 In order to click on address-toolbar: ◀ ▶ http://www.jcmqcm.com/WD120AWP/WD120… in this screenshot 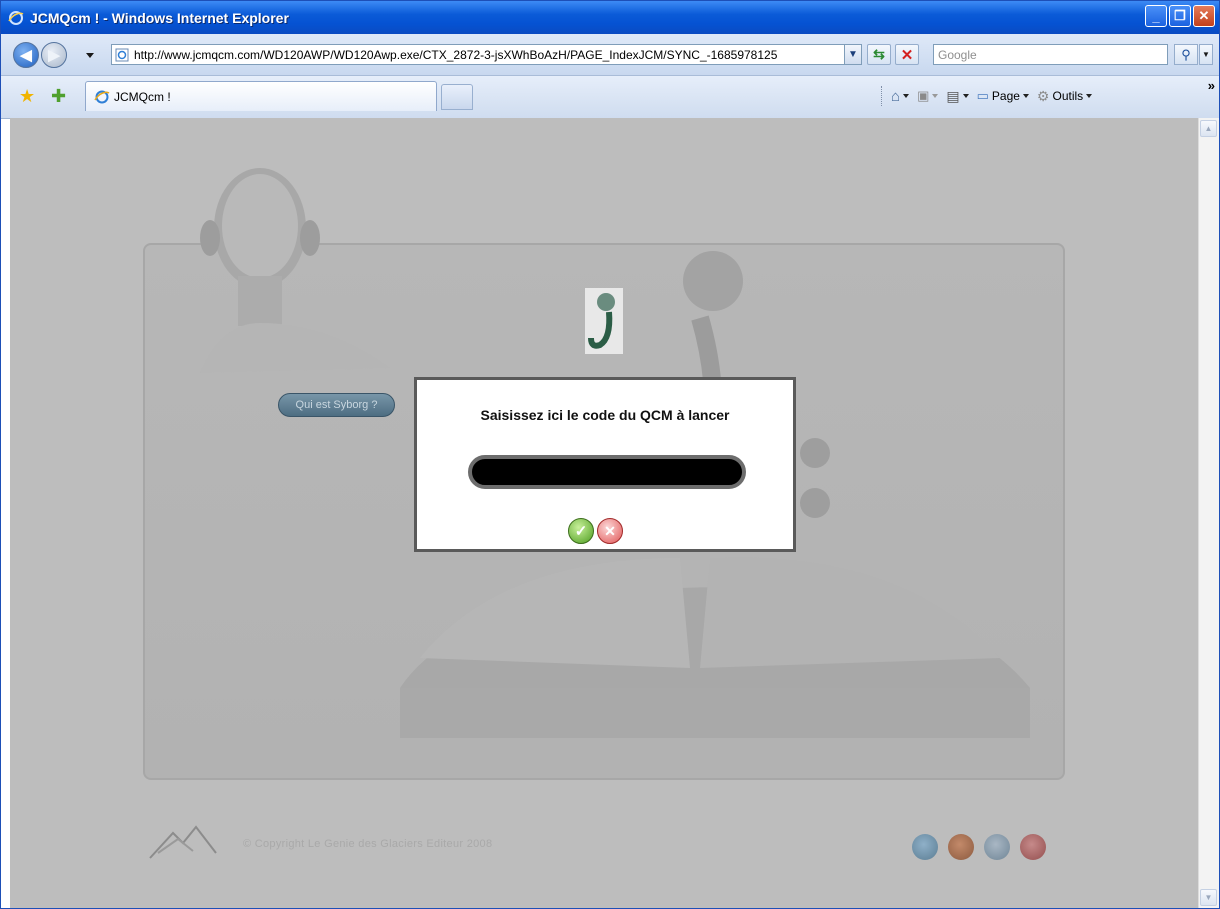, I will do `click(610, 55)`.